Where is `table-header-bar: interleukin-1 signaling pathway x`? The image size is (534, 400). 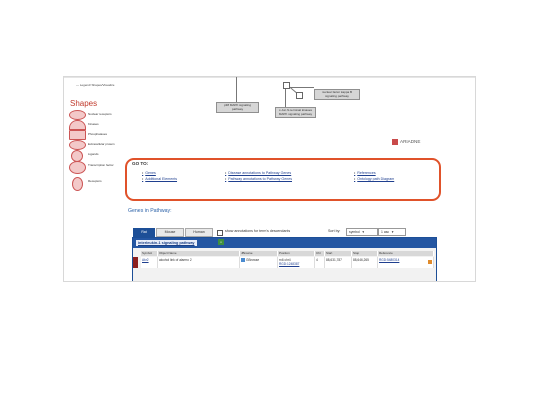 table-header-bar: interleukin-1 signaling pathway x is located at coordinates (284, 243).